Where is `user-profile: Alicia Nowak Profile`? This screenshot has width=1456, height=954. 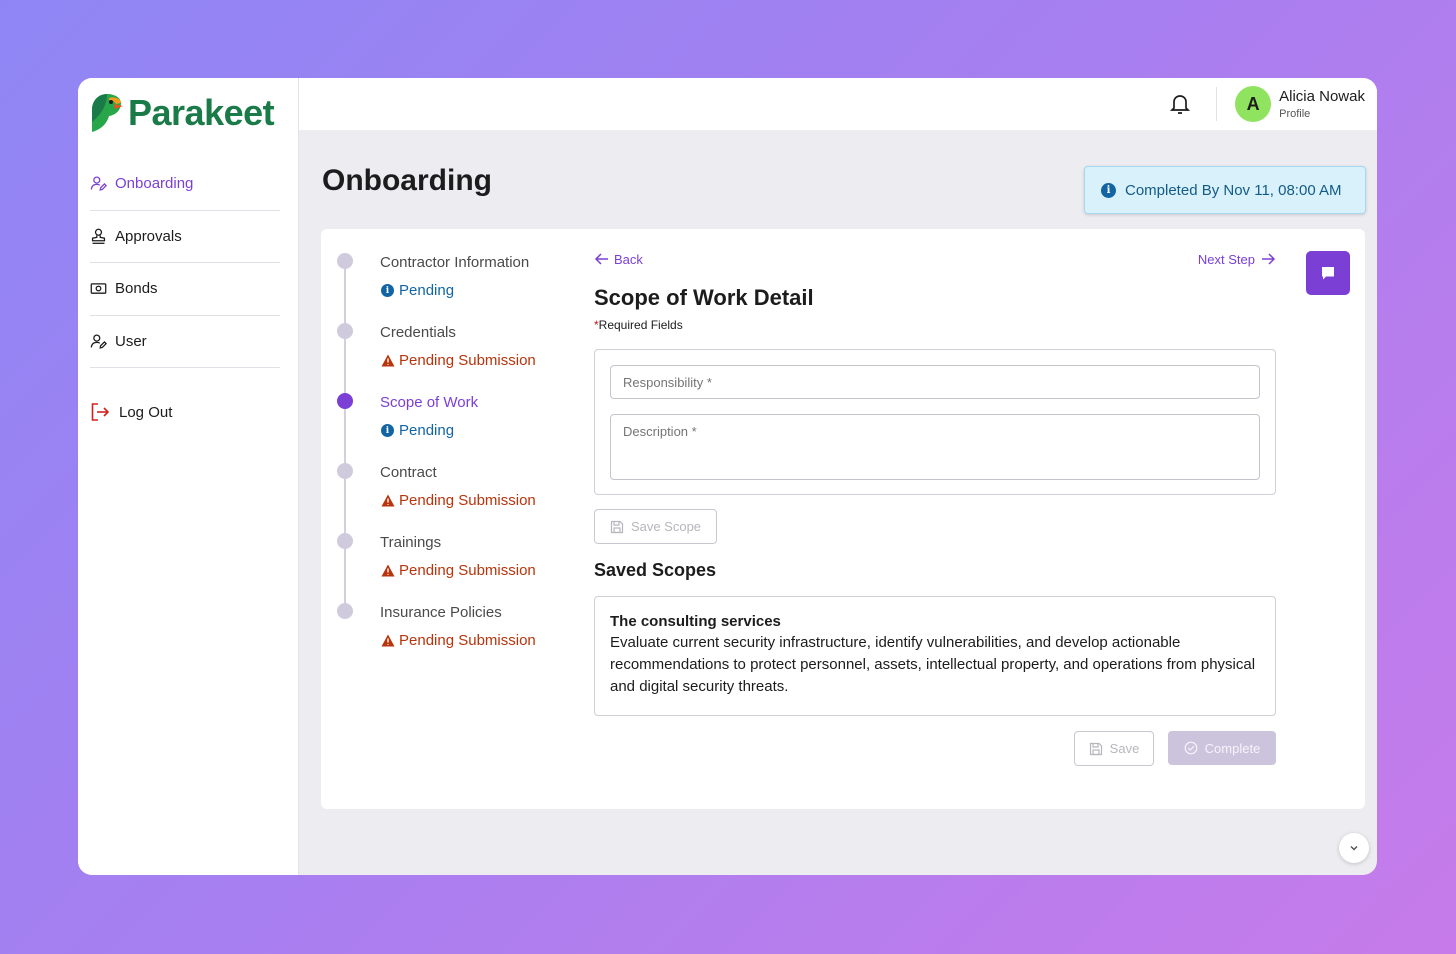 user-profile: Alicia Nowak Profile is located at coordinates (1322, 104).